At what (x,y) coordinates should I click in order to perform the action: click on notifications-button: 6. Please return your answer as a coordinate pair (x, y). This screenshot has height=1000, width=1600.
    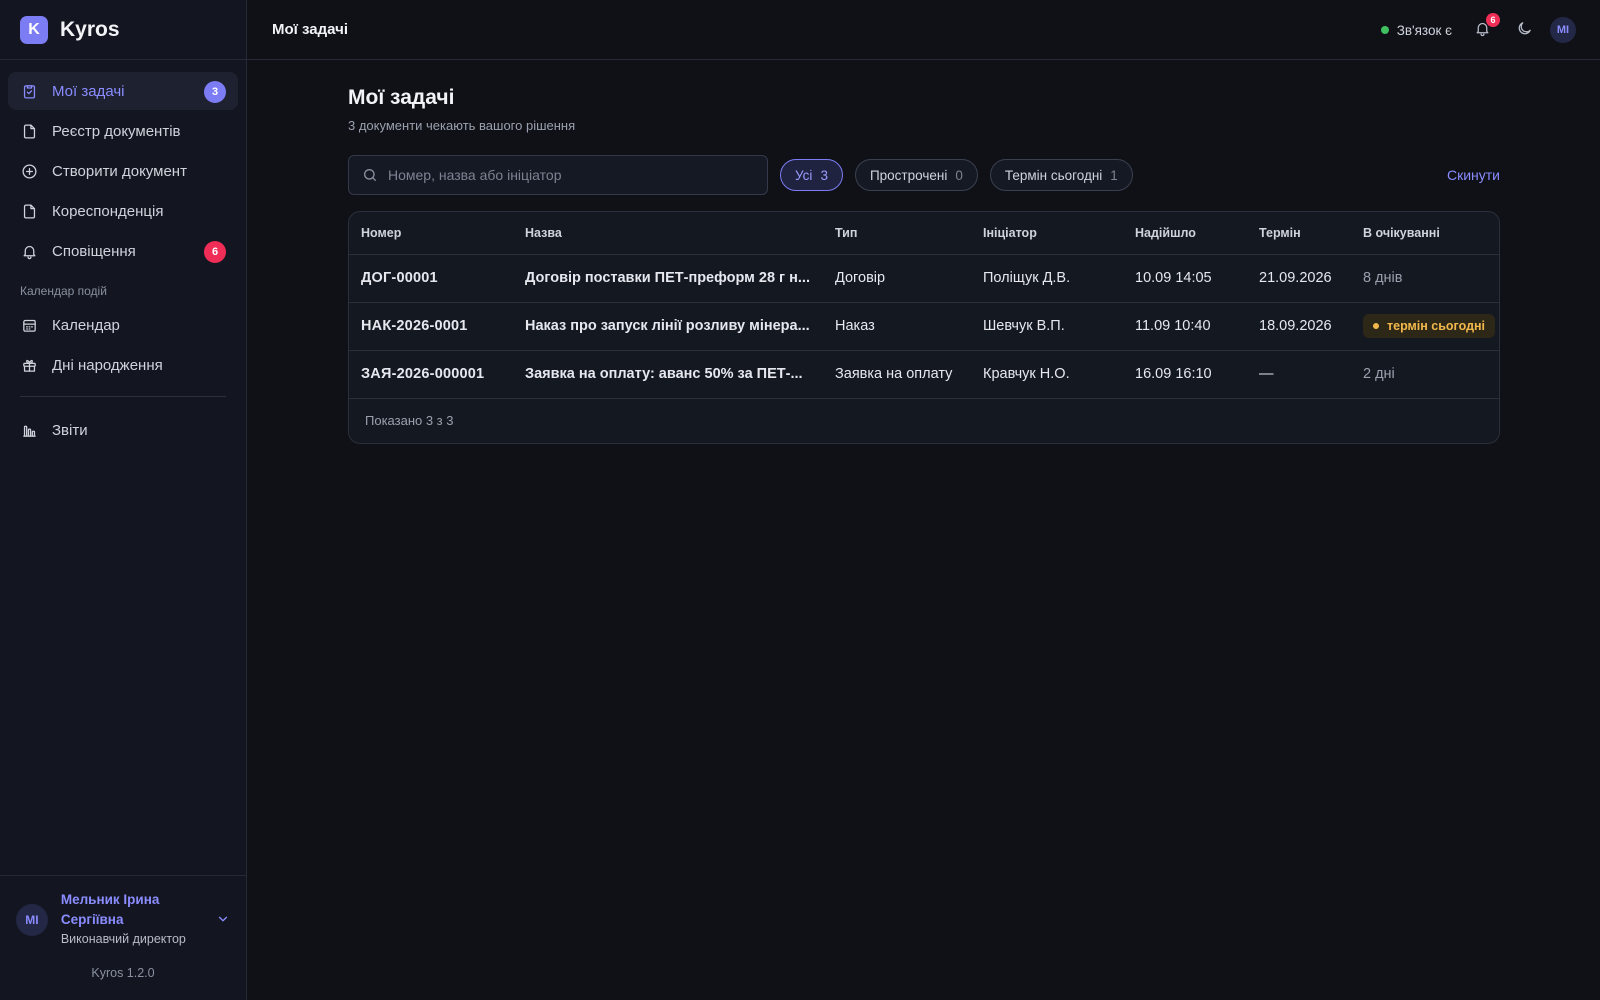
    Looking at the image, I should click on (1485, 27).